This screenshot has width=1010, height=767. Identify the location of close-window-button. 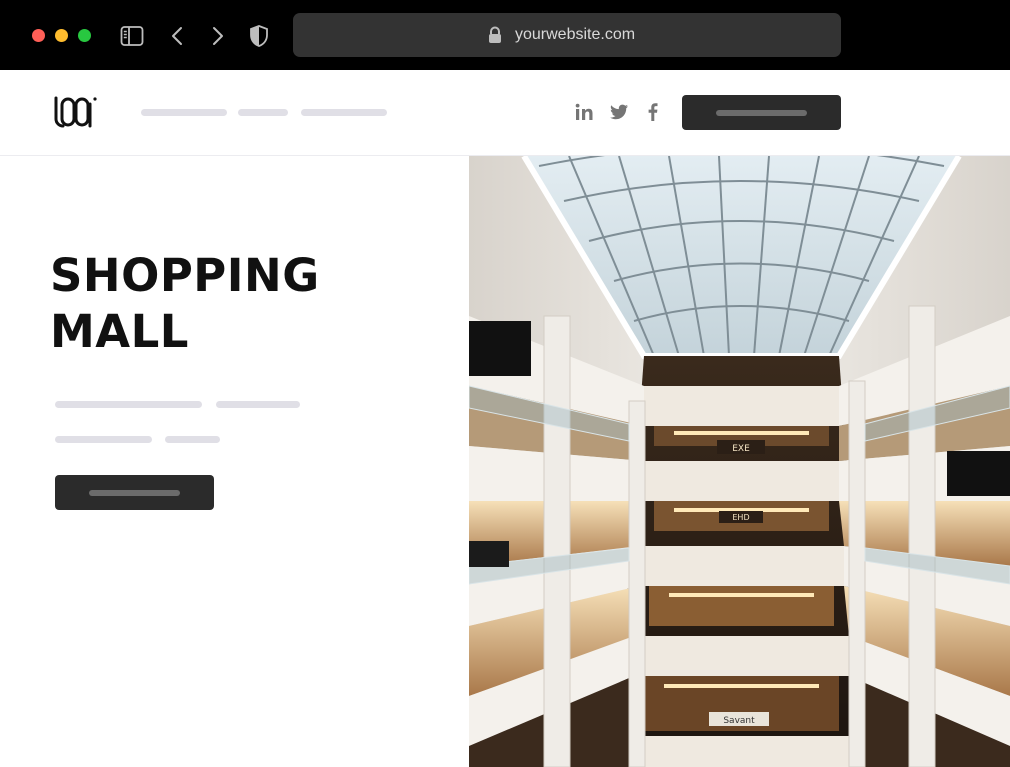
(38, 35).